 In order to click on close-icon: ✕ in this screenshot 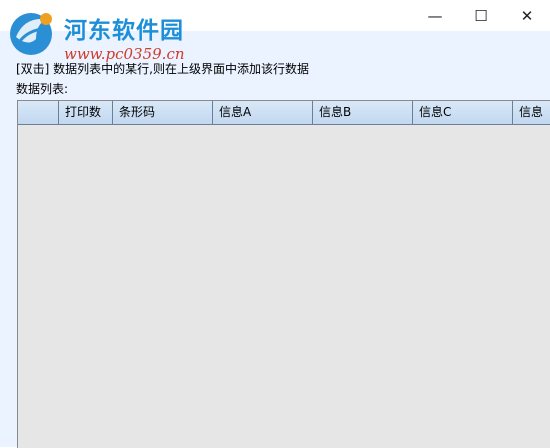, I will do `click(527, 15)`.